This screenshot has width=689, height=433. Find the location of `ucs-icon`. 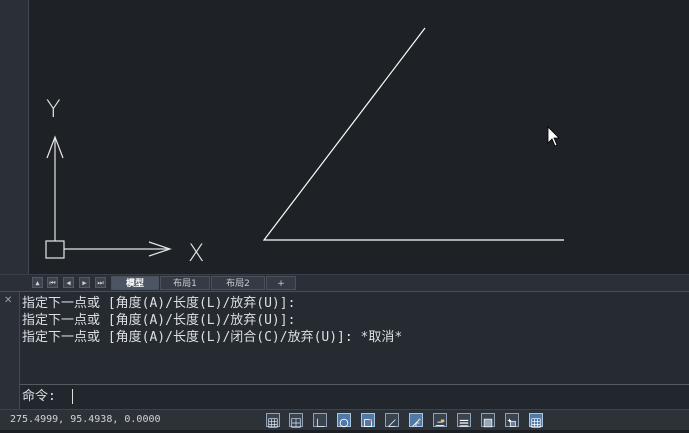

ucs-icon is located at coordinates (108, 197).